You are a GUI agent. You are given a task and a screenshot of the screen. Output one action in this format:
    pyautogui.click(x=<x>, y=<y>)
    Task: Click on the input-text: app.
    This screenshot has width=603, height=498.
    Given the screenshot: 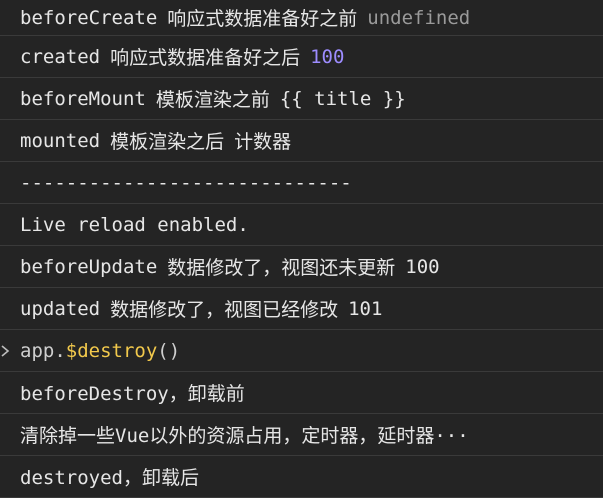 What is the action you would take?
    pyautogui.click(x=43, y=350)
    